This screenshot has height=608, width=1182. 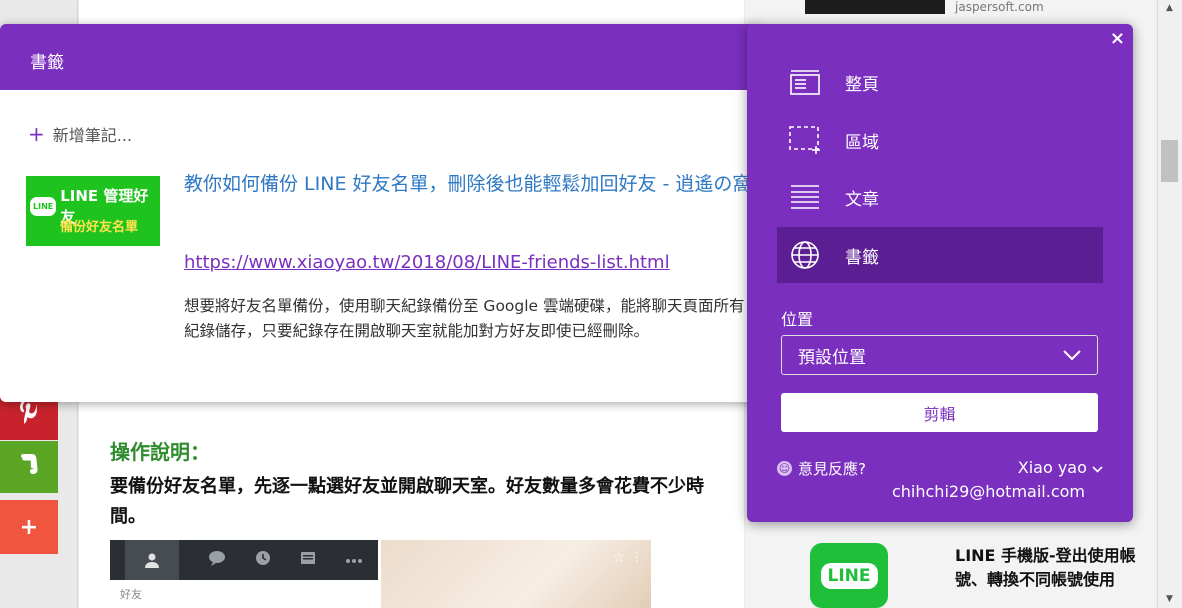 I want to click on evernote-icon, so click(x=29, y=467).